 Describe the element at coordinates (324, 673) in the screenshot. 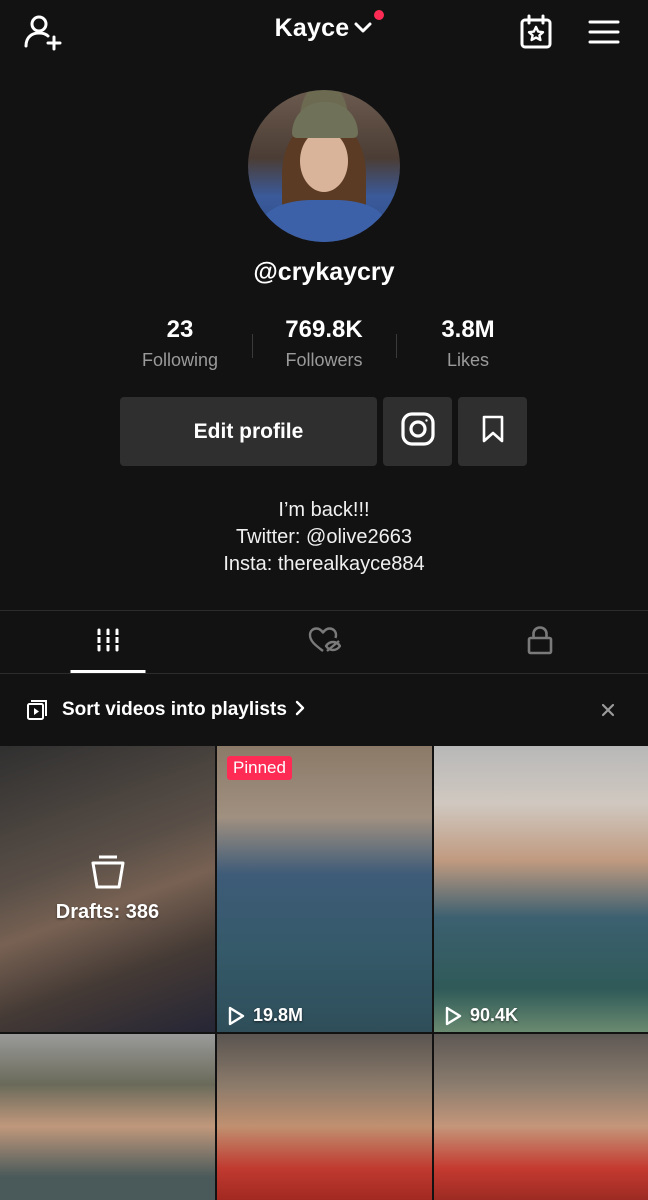

I see `divider` at that location.